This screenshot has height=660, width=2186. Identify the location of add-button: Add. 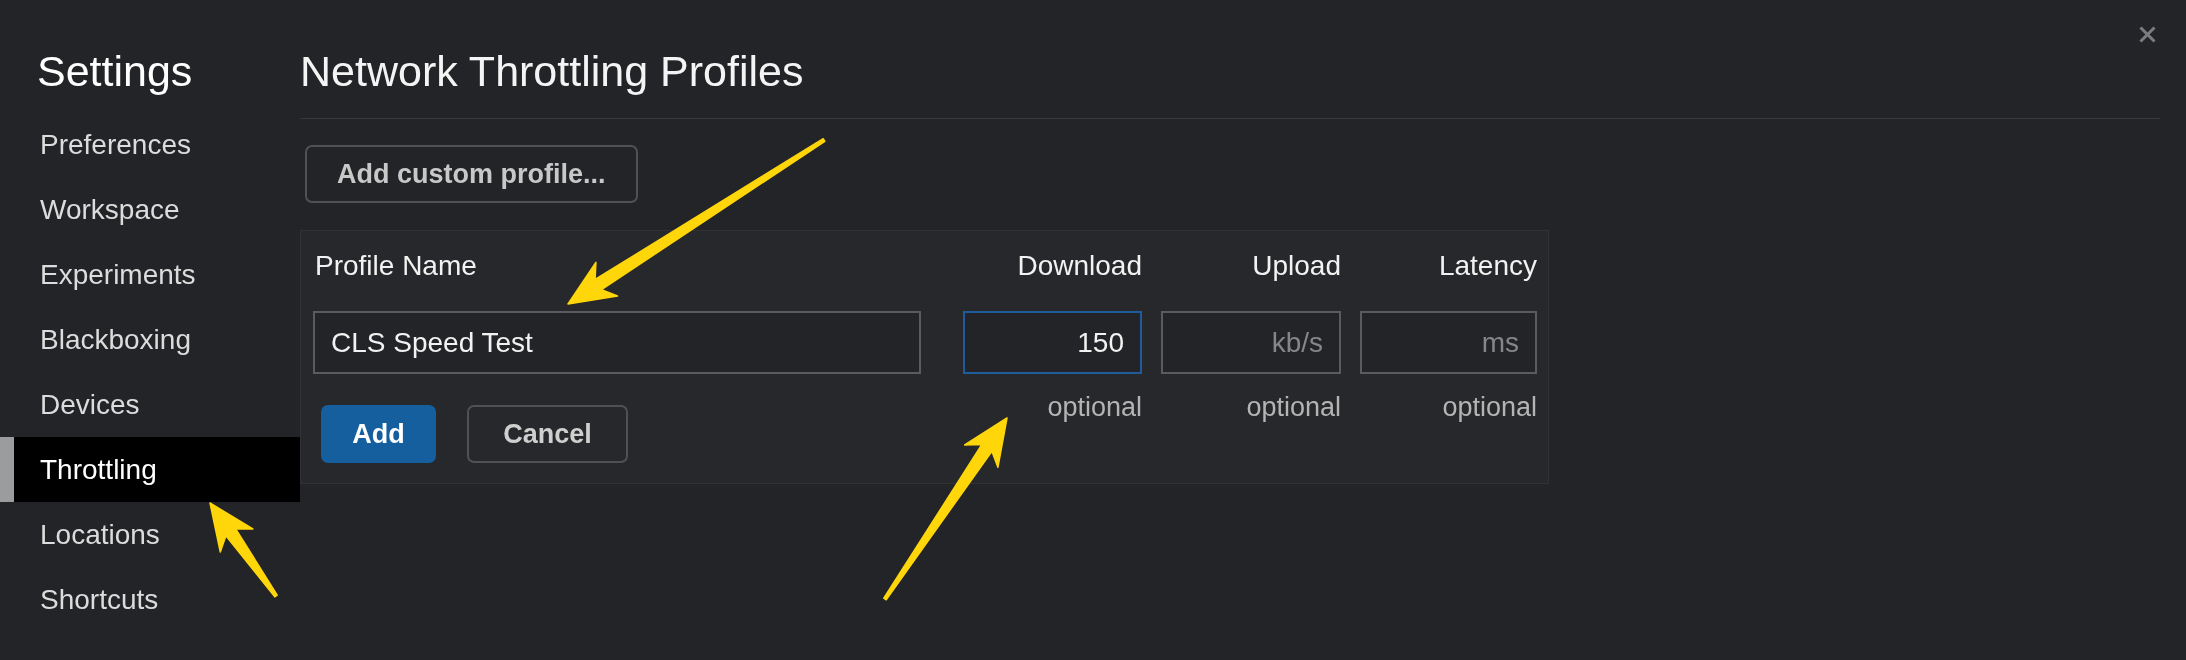
(378, 434).